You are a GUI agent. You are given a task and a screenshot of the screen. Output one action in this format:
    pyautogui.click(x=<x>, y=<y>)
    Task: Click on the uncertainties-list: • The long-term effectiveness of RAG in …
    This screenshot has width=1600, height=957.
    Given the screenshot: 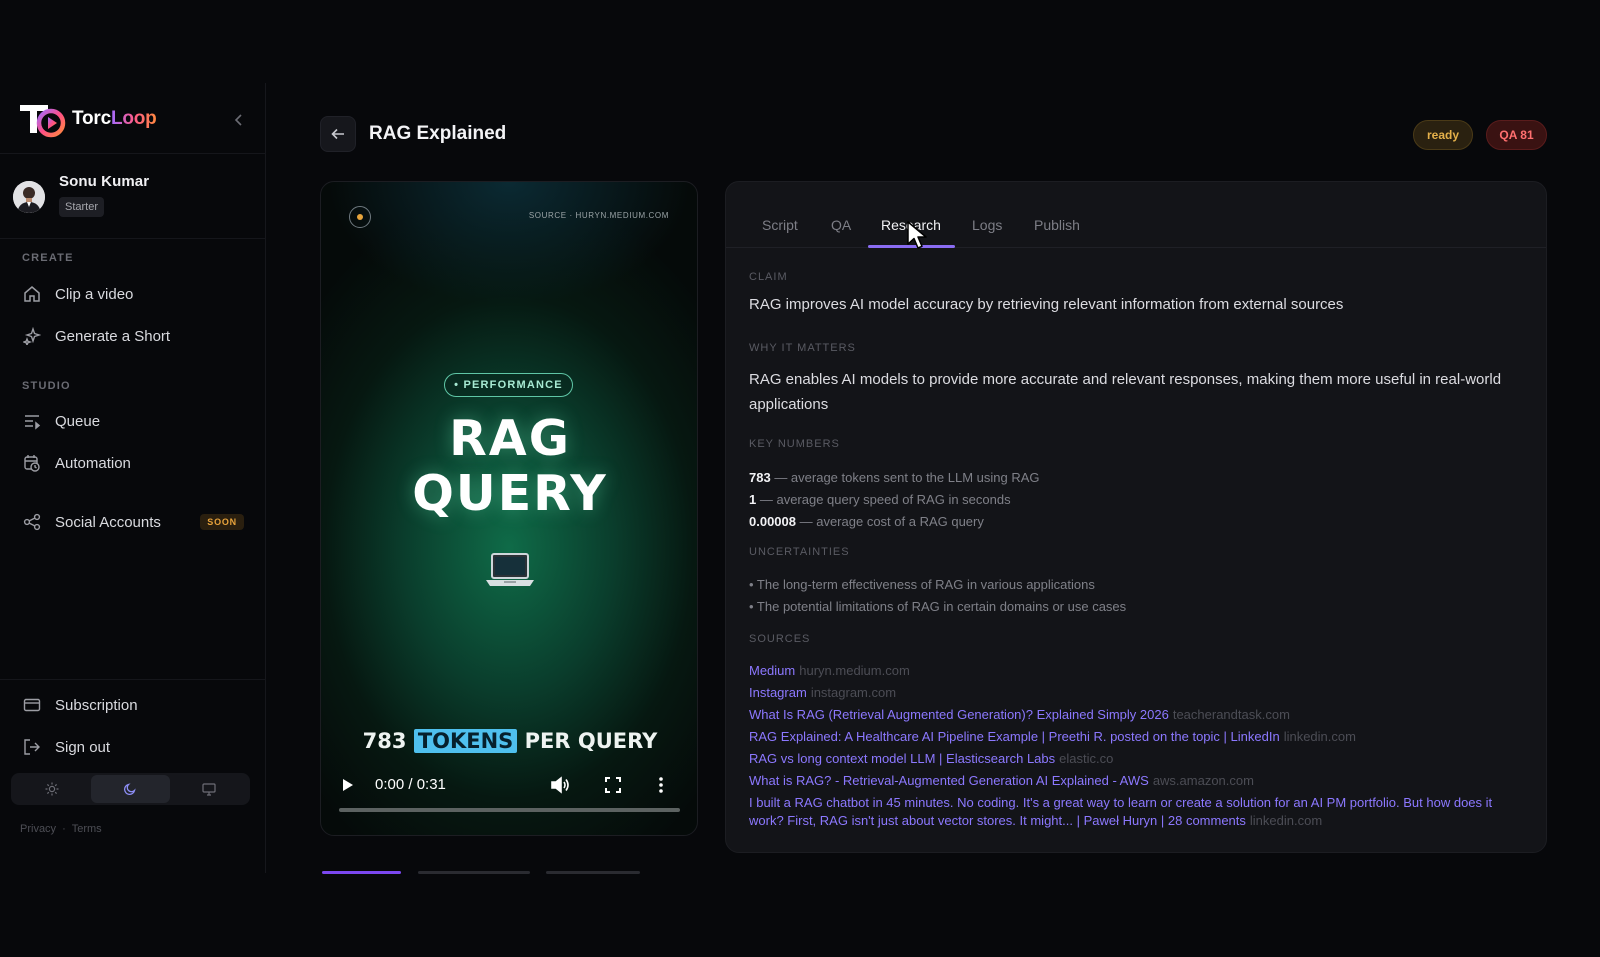 What is the action you would take?
    pyautogui.click(x=937, y=596)
    